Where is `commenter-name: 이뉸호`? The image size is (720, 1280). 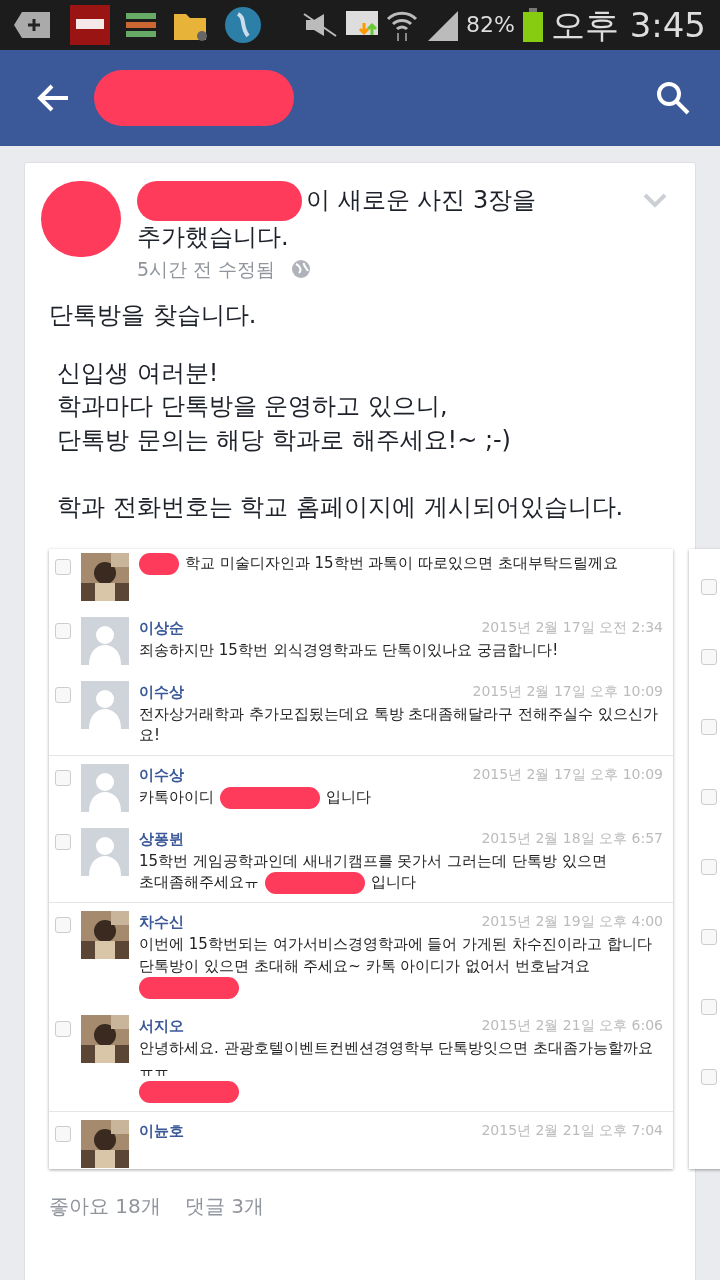 commenter-name: 이뉸호 is located at coordinates (161, 1131).